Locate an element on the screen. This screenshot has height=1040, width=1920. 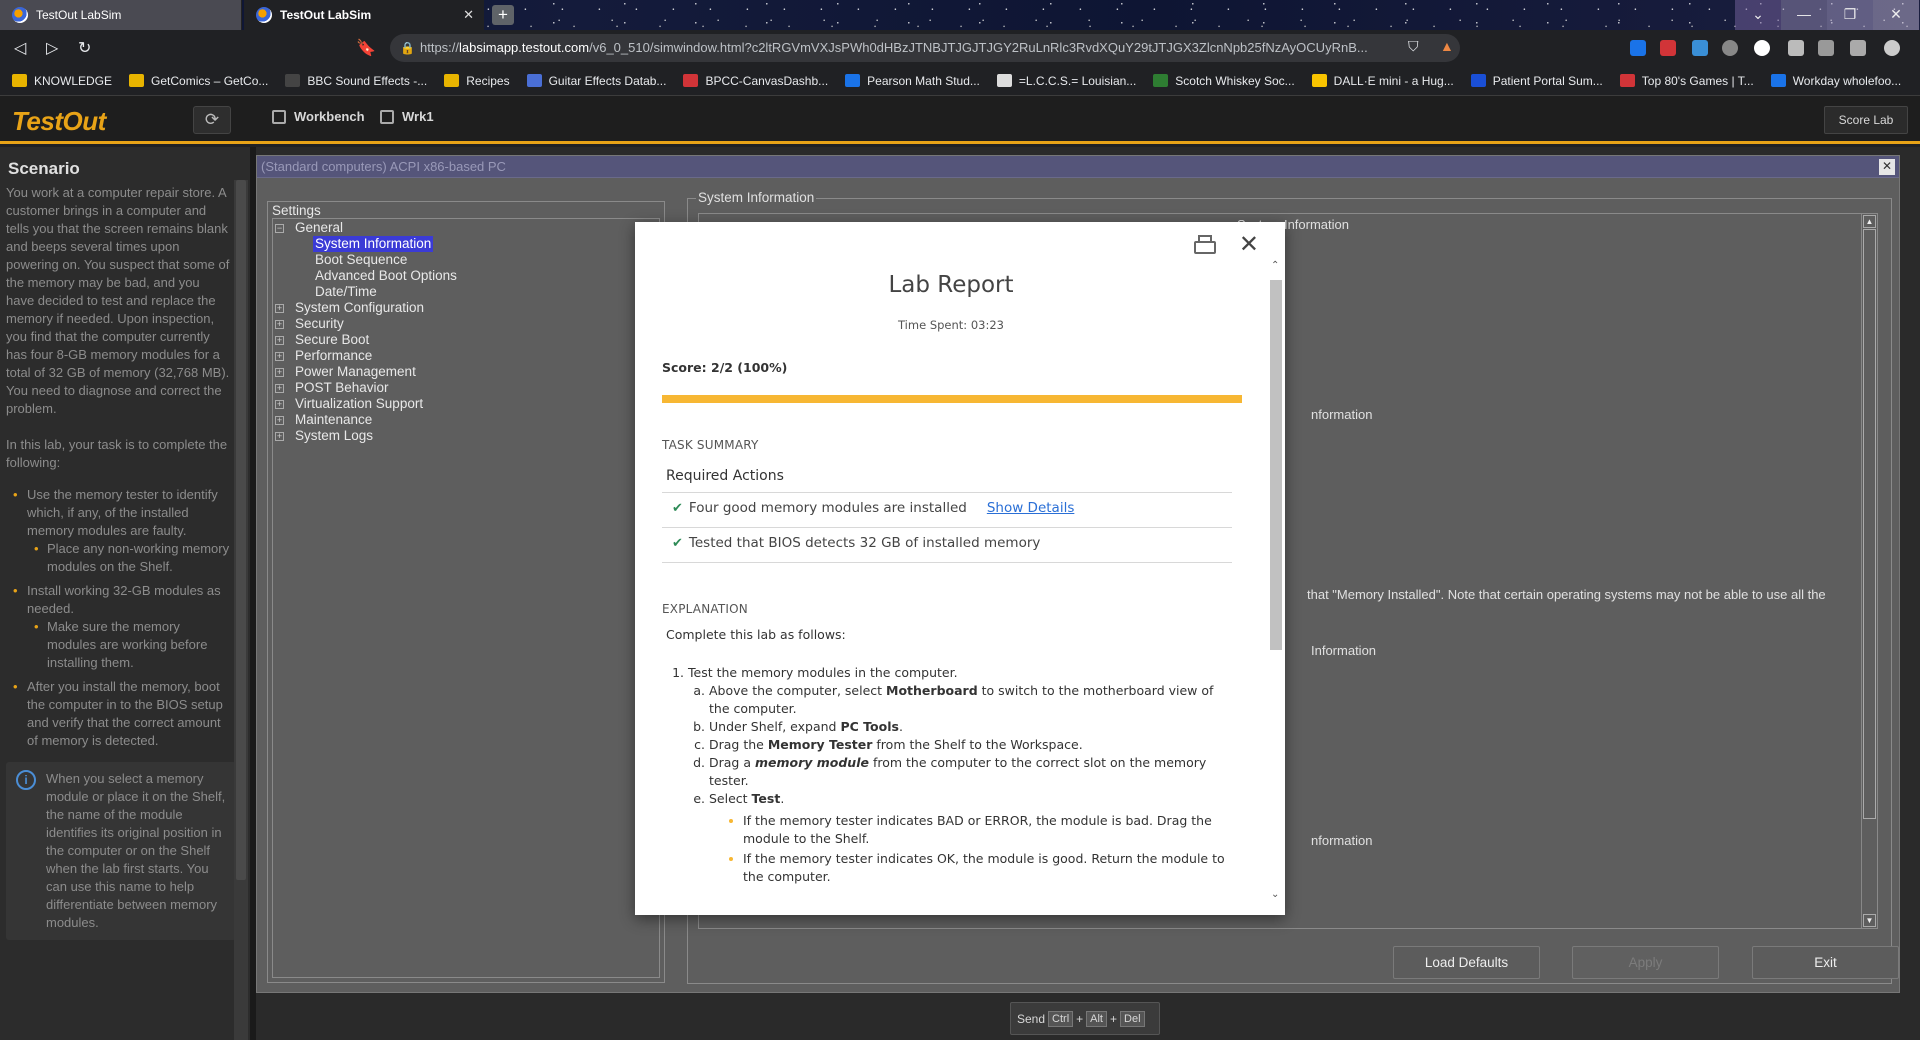
score-lab-button: Score Lab is located at coordinates (1866, 120).